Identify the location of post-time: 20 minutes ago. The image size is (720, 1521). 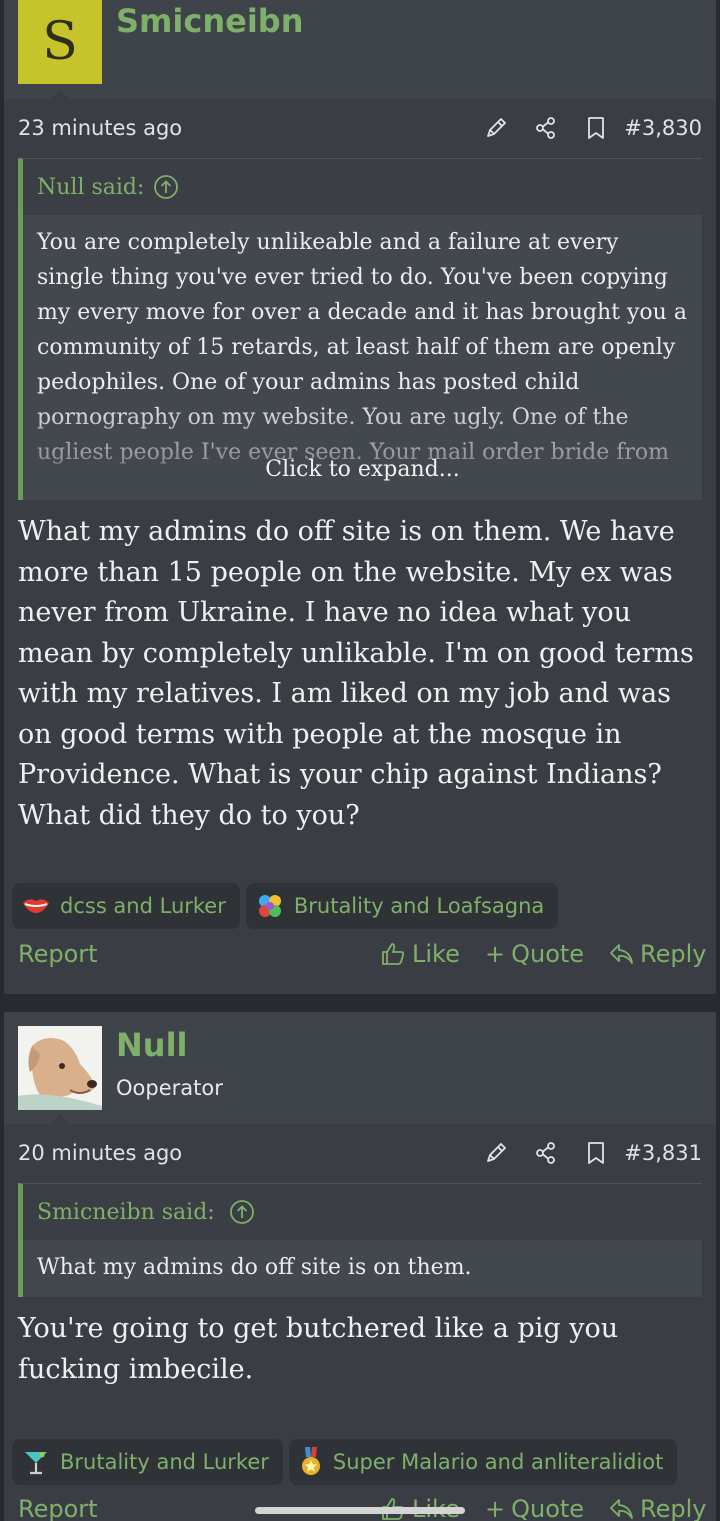
(100, 1153).